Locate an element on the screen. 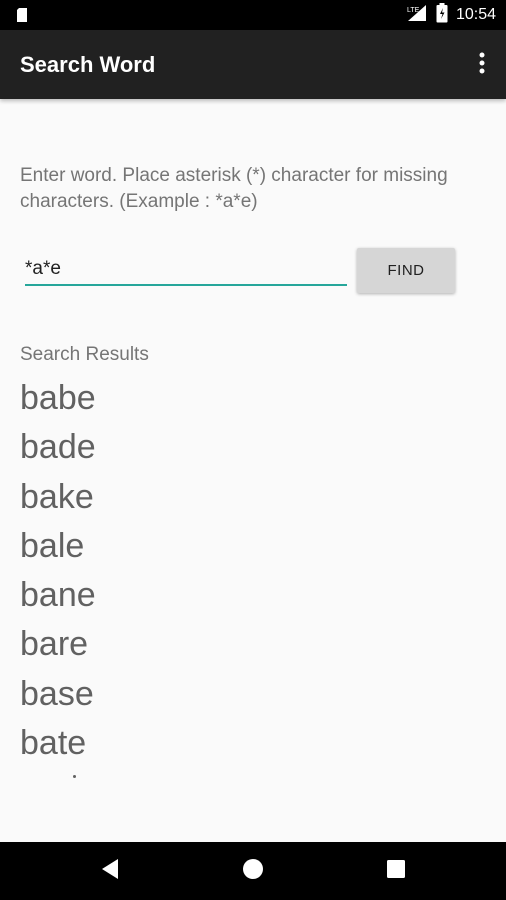 This screenshot has height=900, width=506. overflow-menu-button is located at coordinates (482, 65).